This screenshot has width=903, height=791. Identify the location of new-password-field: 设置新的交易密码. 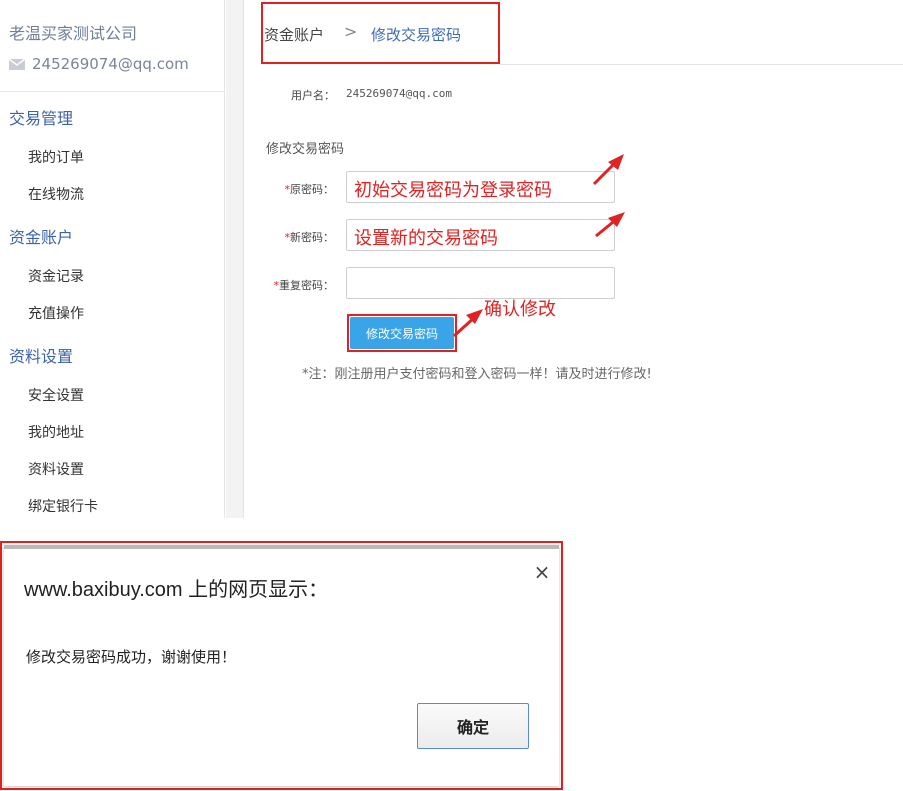
(480, 235).